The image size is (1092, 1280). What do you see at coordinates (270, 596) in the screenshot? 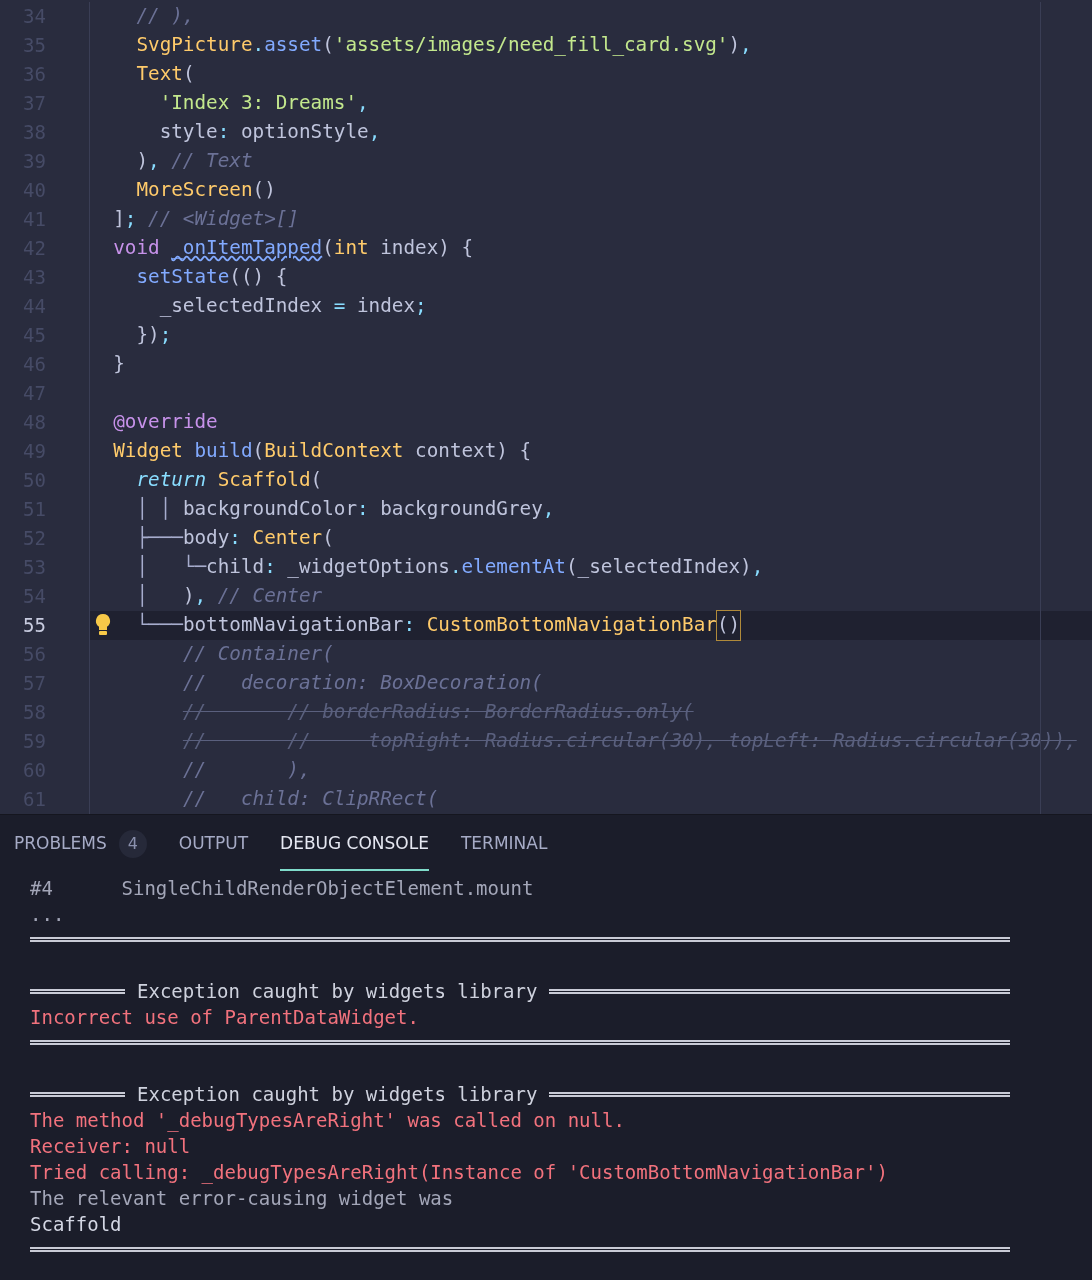
I see `code-token: // Center` at bounding box center [270, 596].